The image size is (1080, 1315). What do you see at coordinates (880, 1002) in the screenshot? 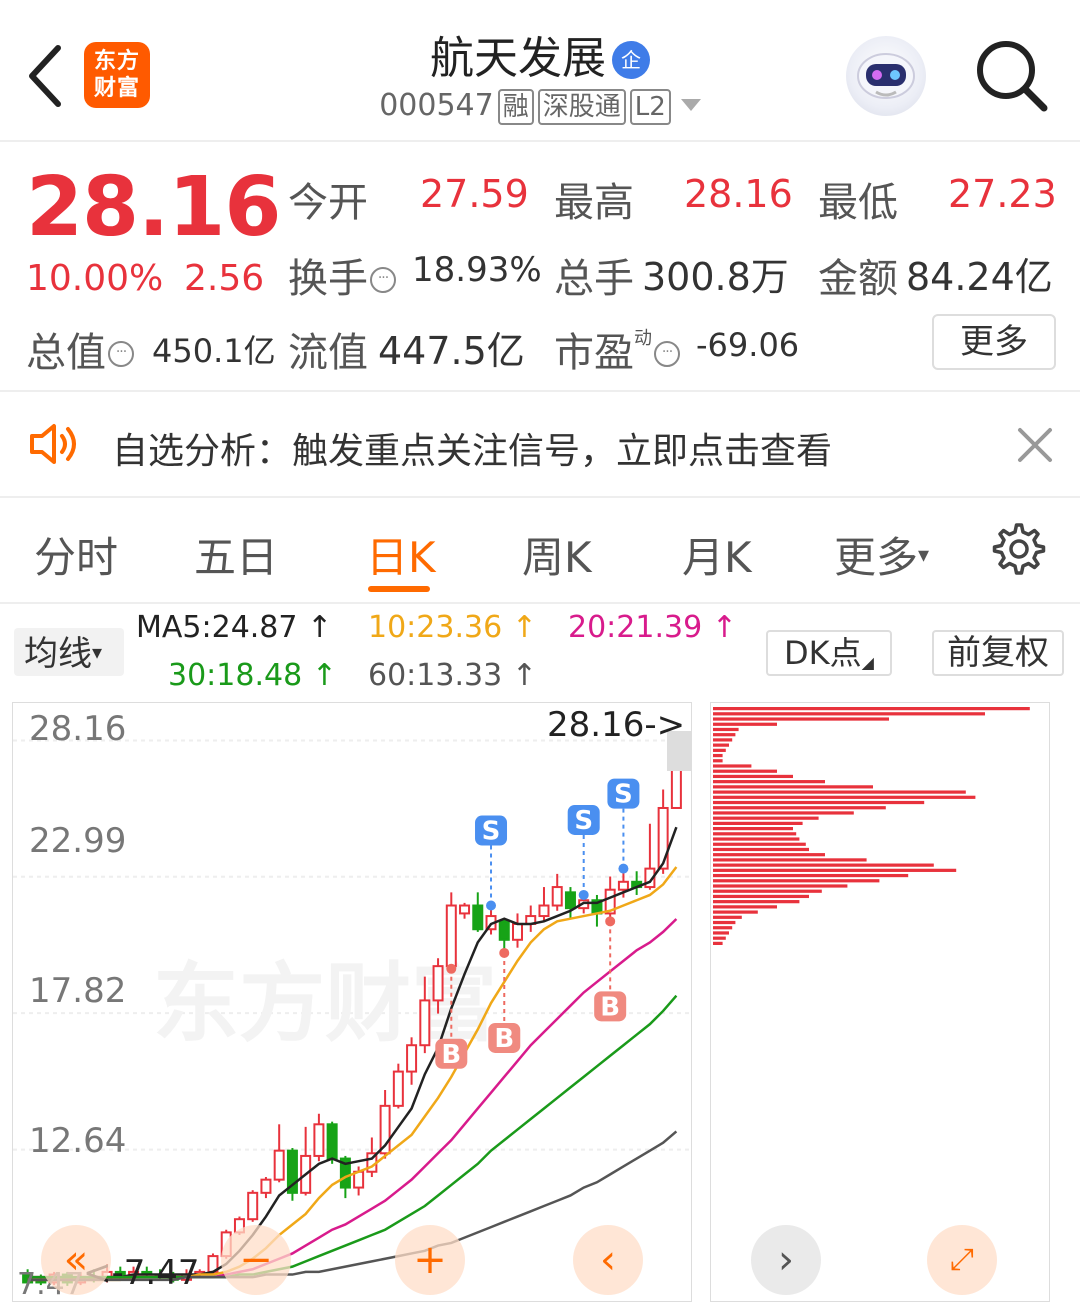
I see `volume-profile-chart: › ⤢` at bounding box center [880, 1002].